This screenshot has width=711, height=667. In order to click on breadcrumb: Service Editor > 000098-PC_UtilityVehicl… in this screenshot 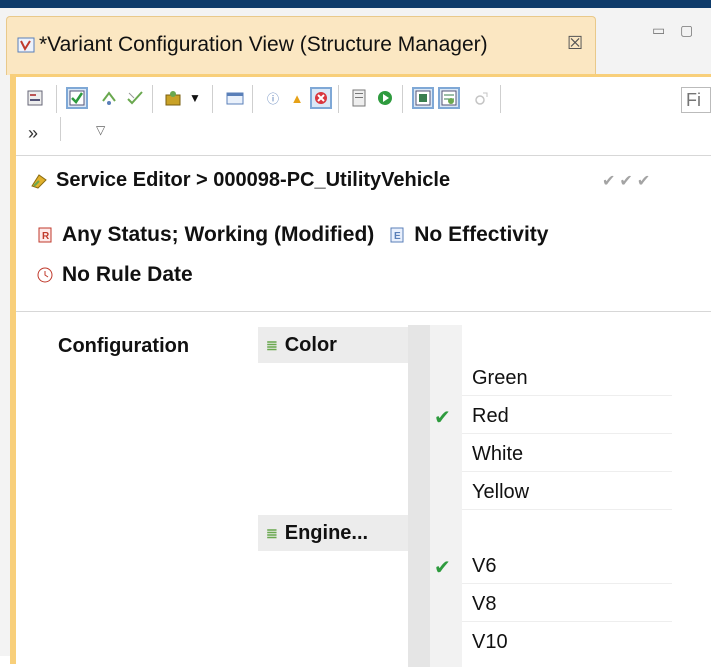, I will do `click(240, 180)`.